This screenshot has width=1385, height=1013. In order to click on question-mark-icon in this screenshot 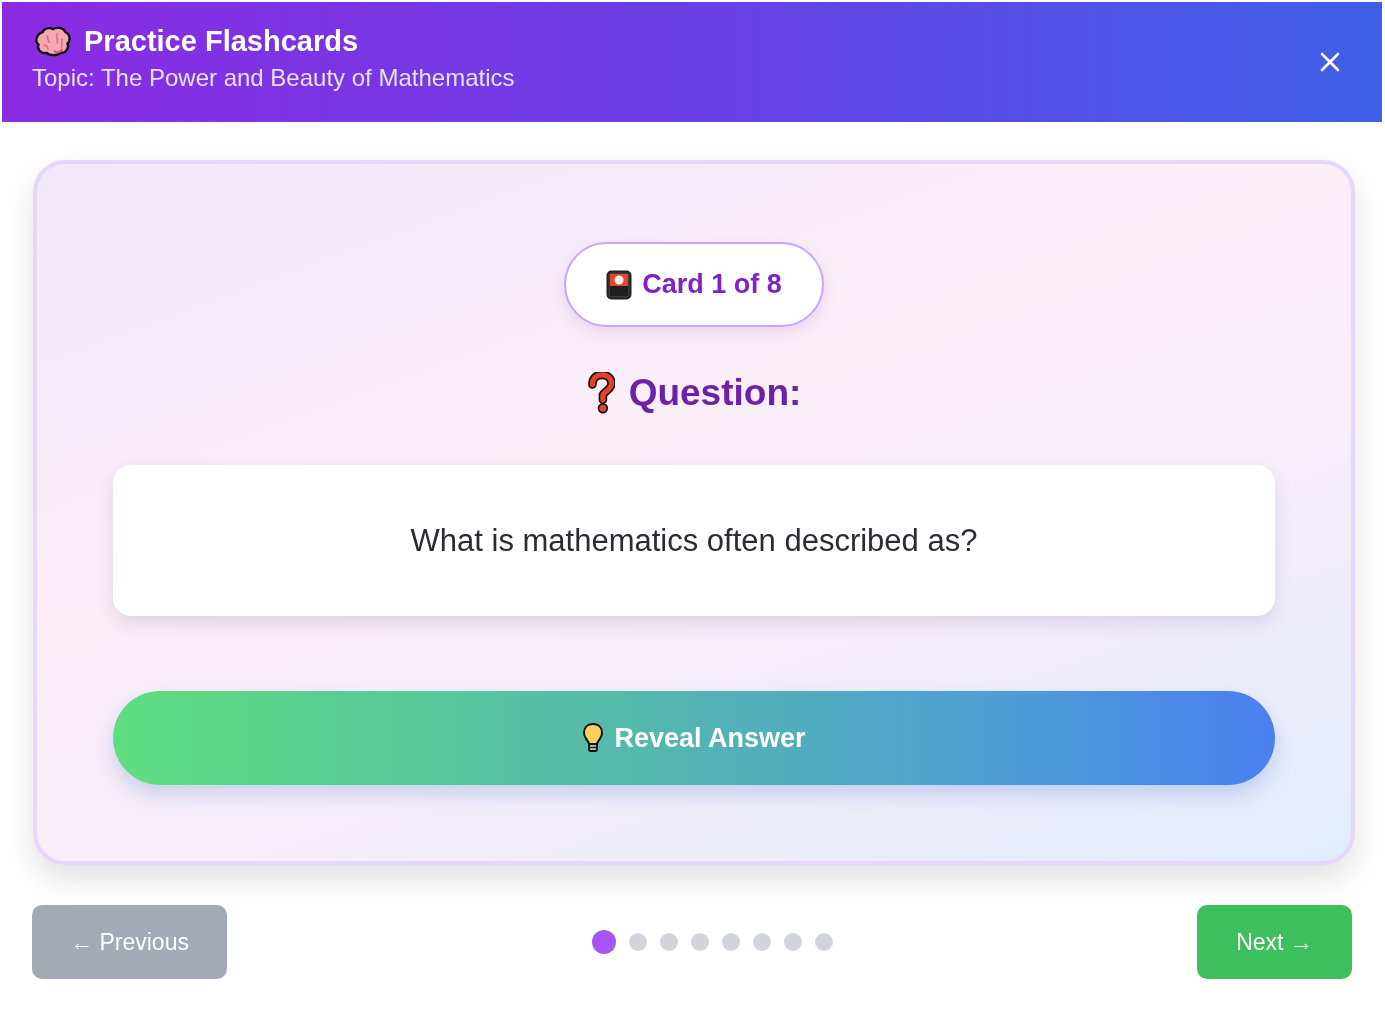, I will do `click(600, 393)`.